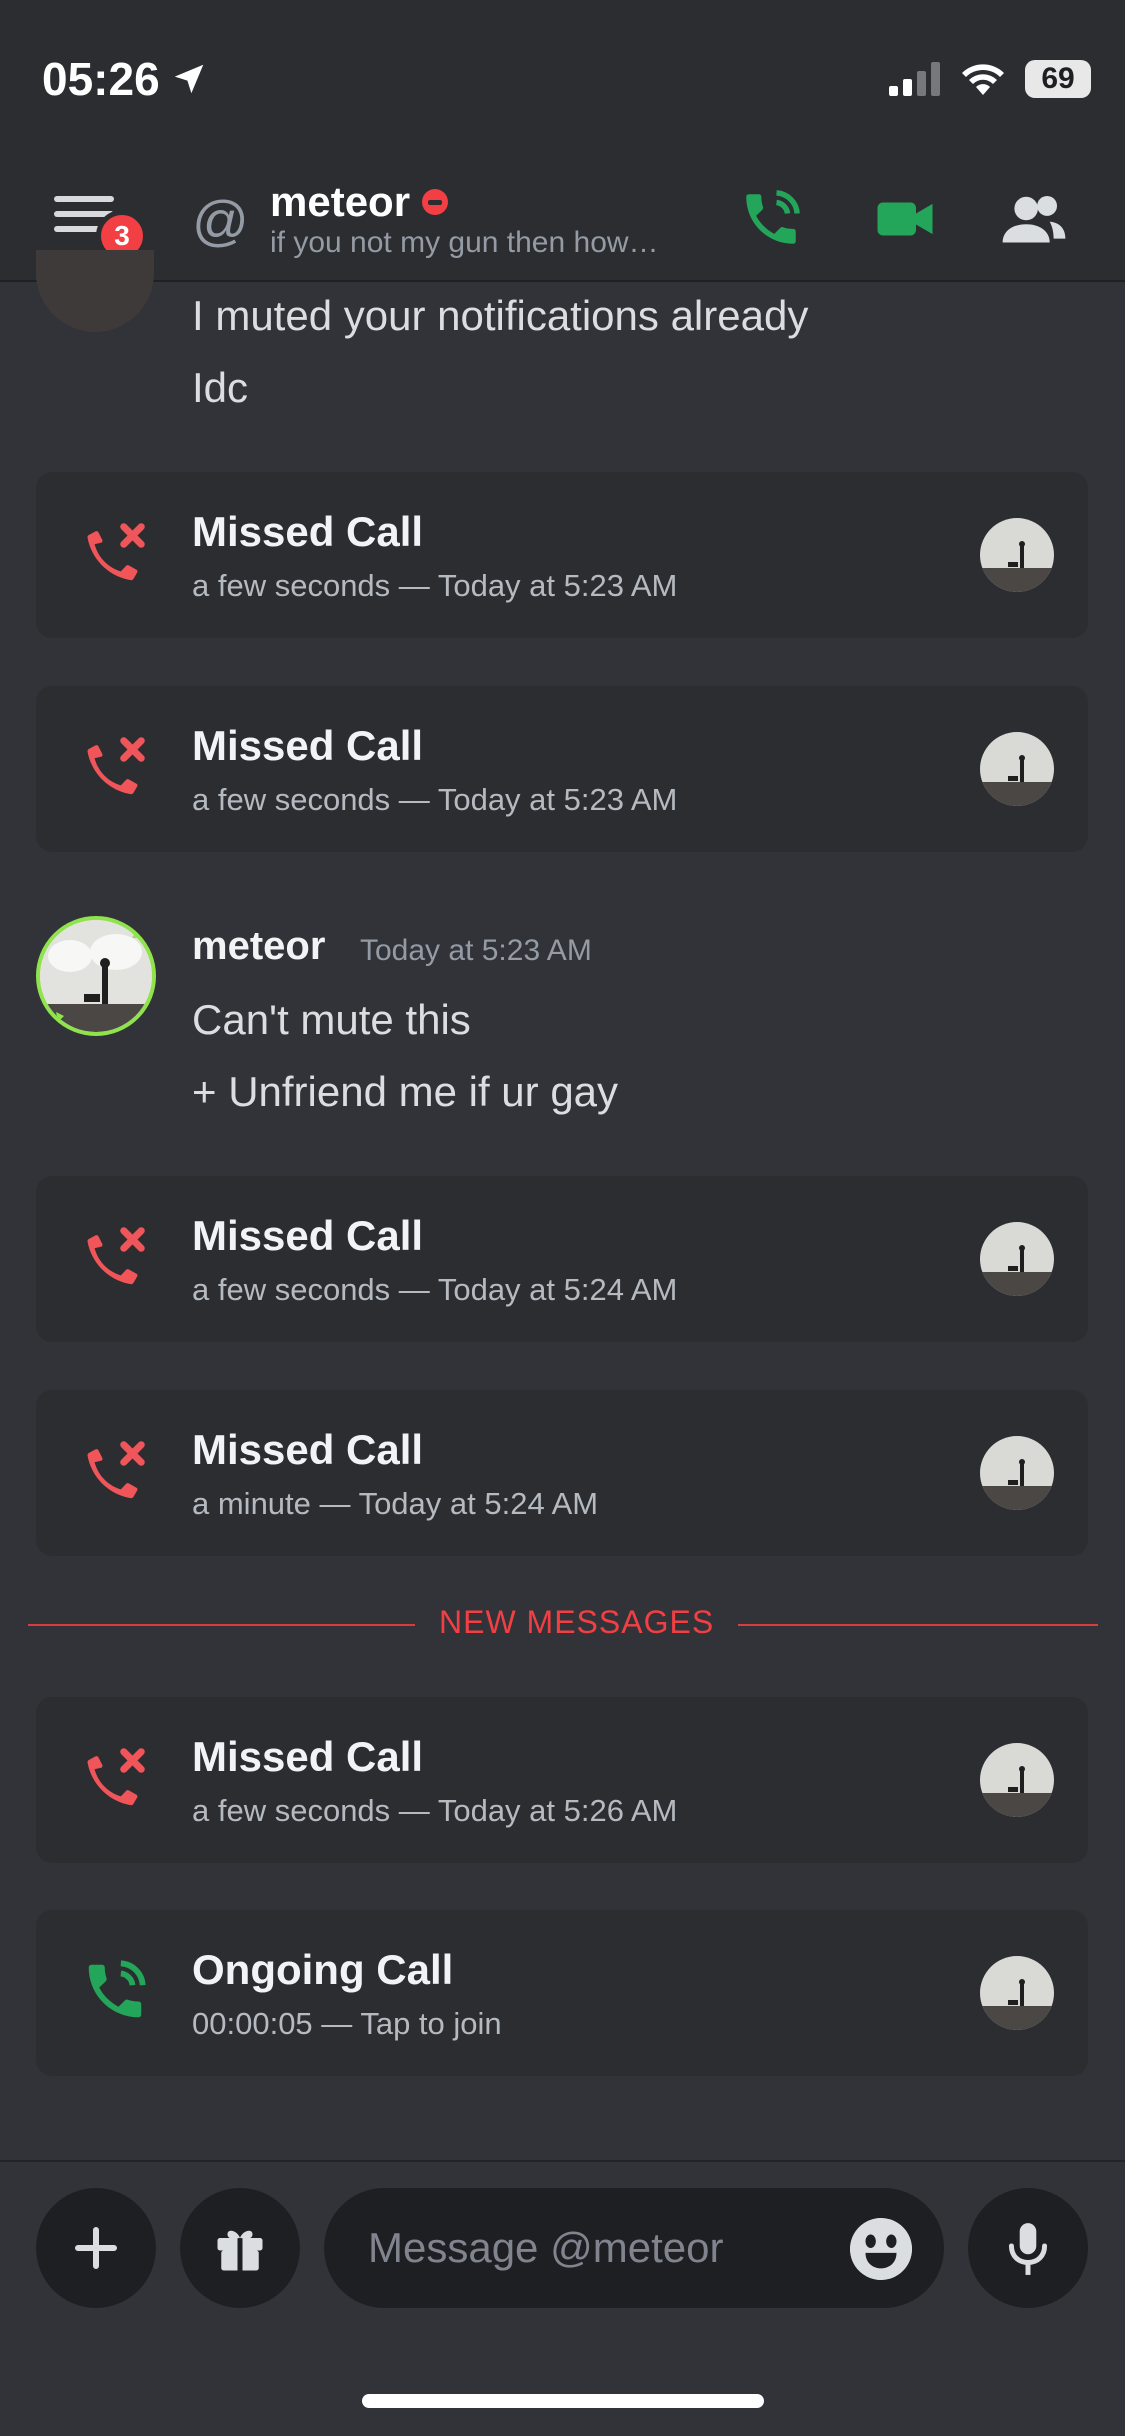  I want to click on author-avatar, so click(96, 976).